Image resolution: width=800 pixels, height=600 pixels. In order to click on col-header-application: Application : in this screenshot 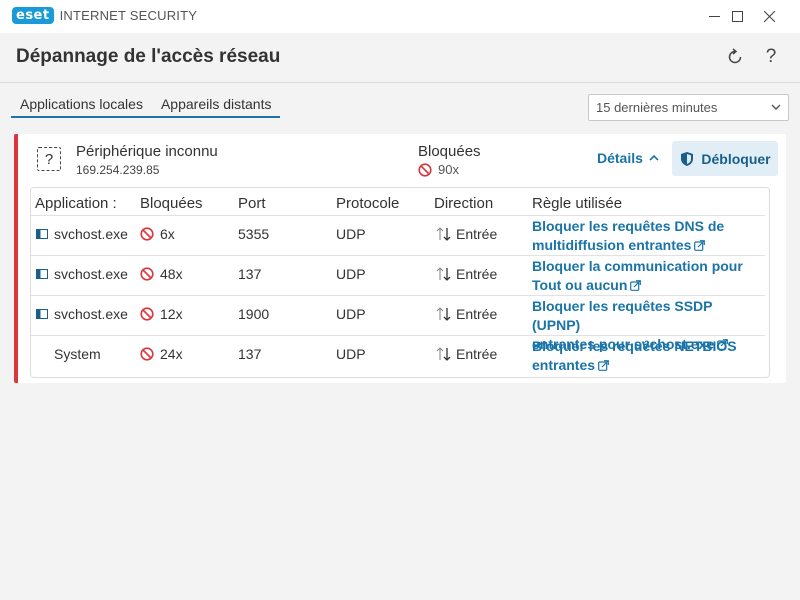, I will do `click(76, 203)`.